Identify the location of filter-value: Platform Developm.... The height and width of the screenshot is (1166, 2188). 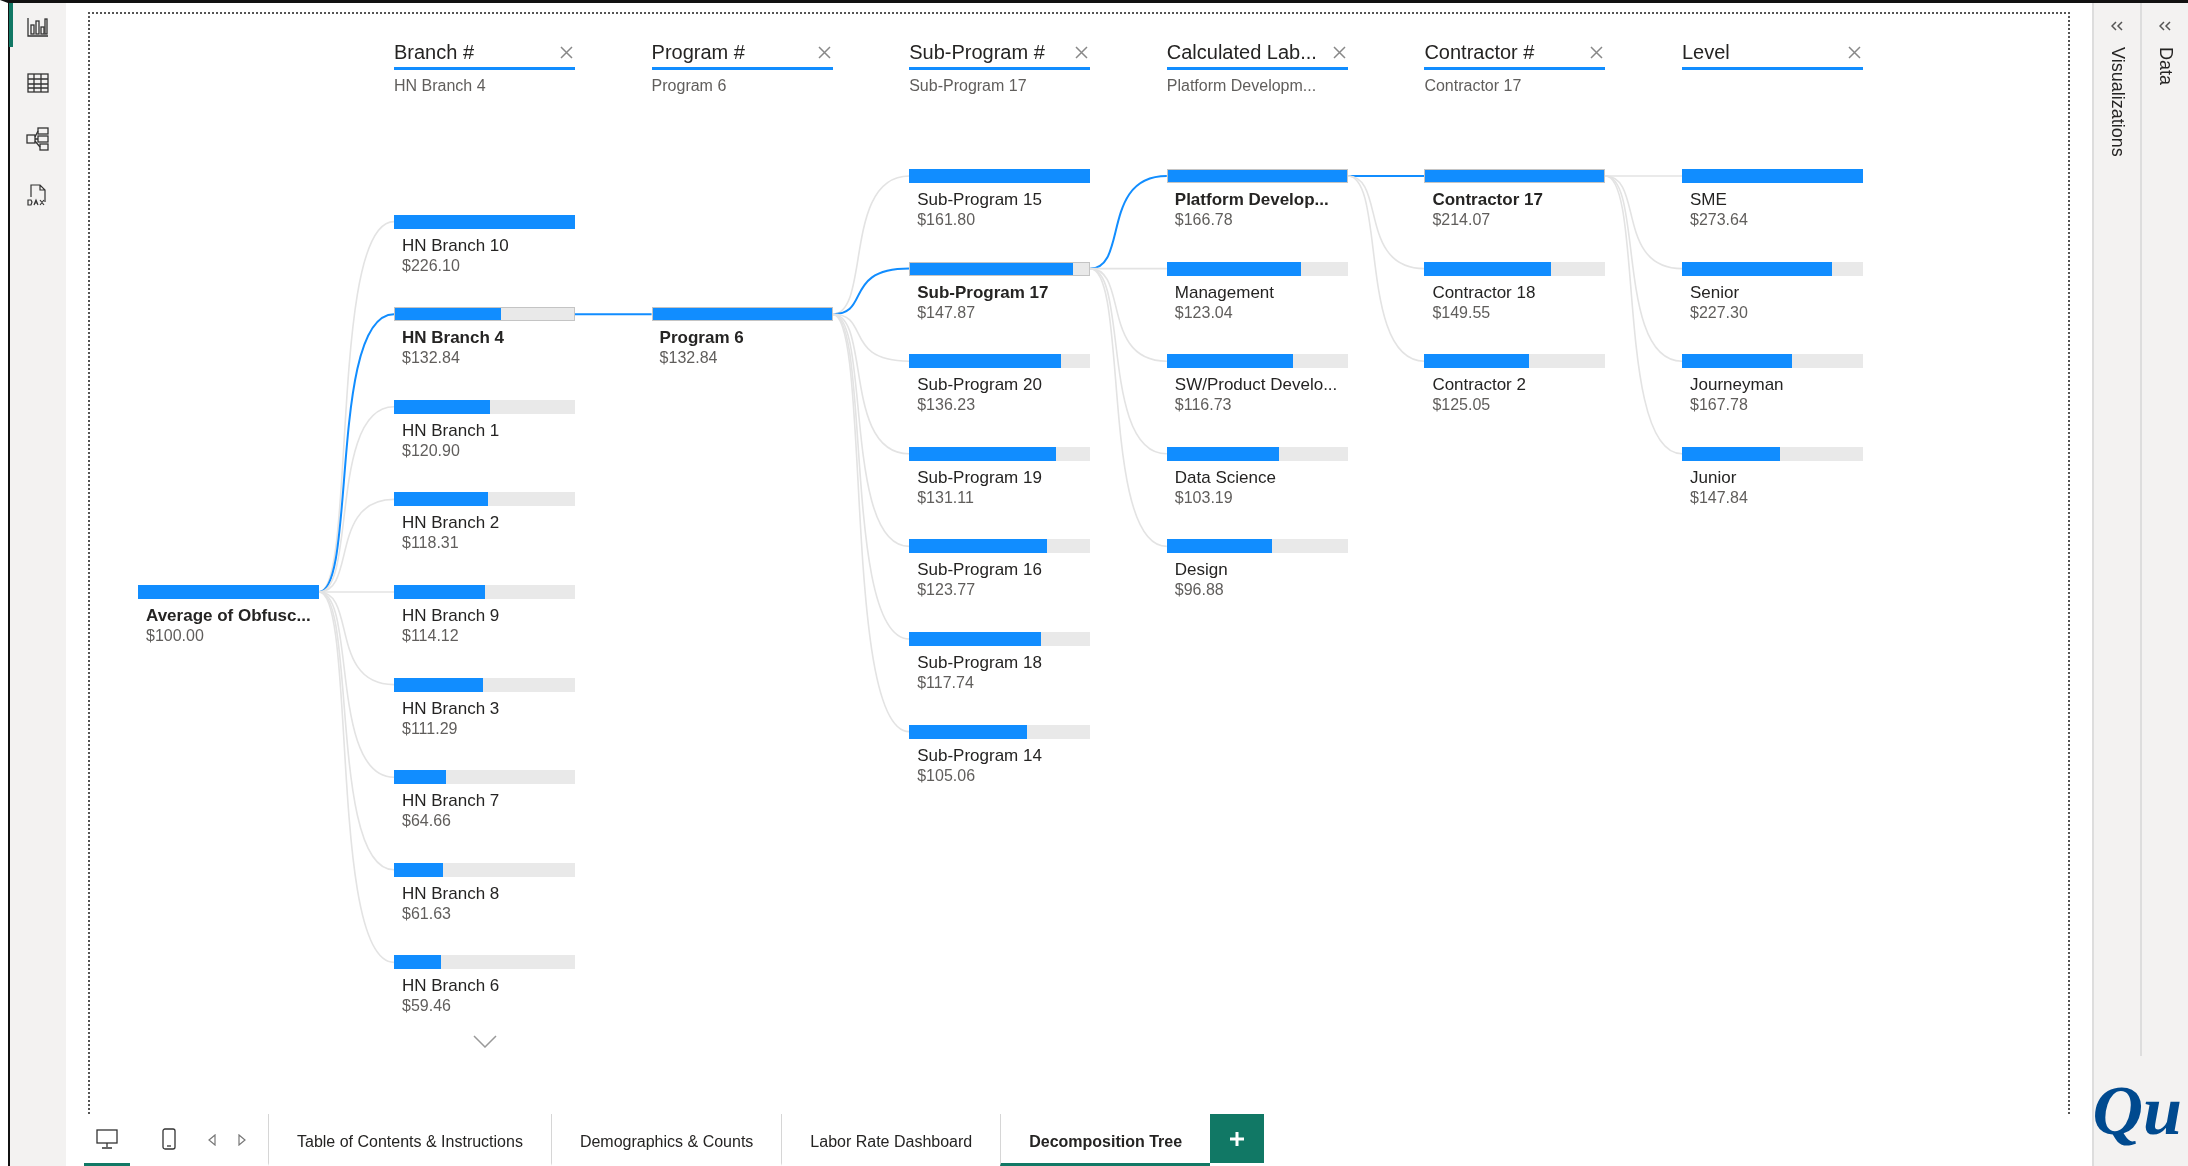
(1241, 86).